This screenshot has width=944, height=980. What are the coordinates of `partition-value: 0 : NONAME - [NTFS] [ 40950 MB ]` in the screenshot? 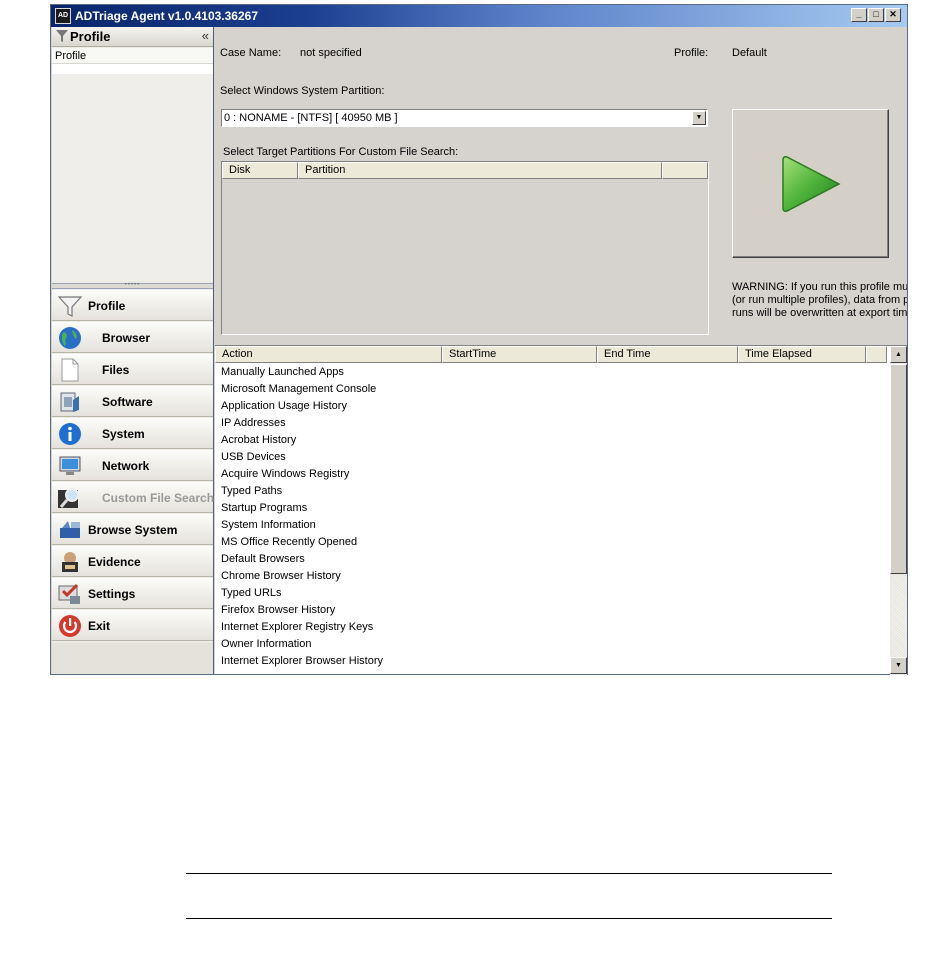 It's located at (311, 118).